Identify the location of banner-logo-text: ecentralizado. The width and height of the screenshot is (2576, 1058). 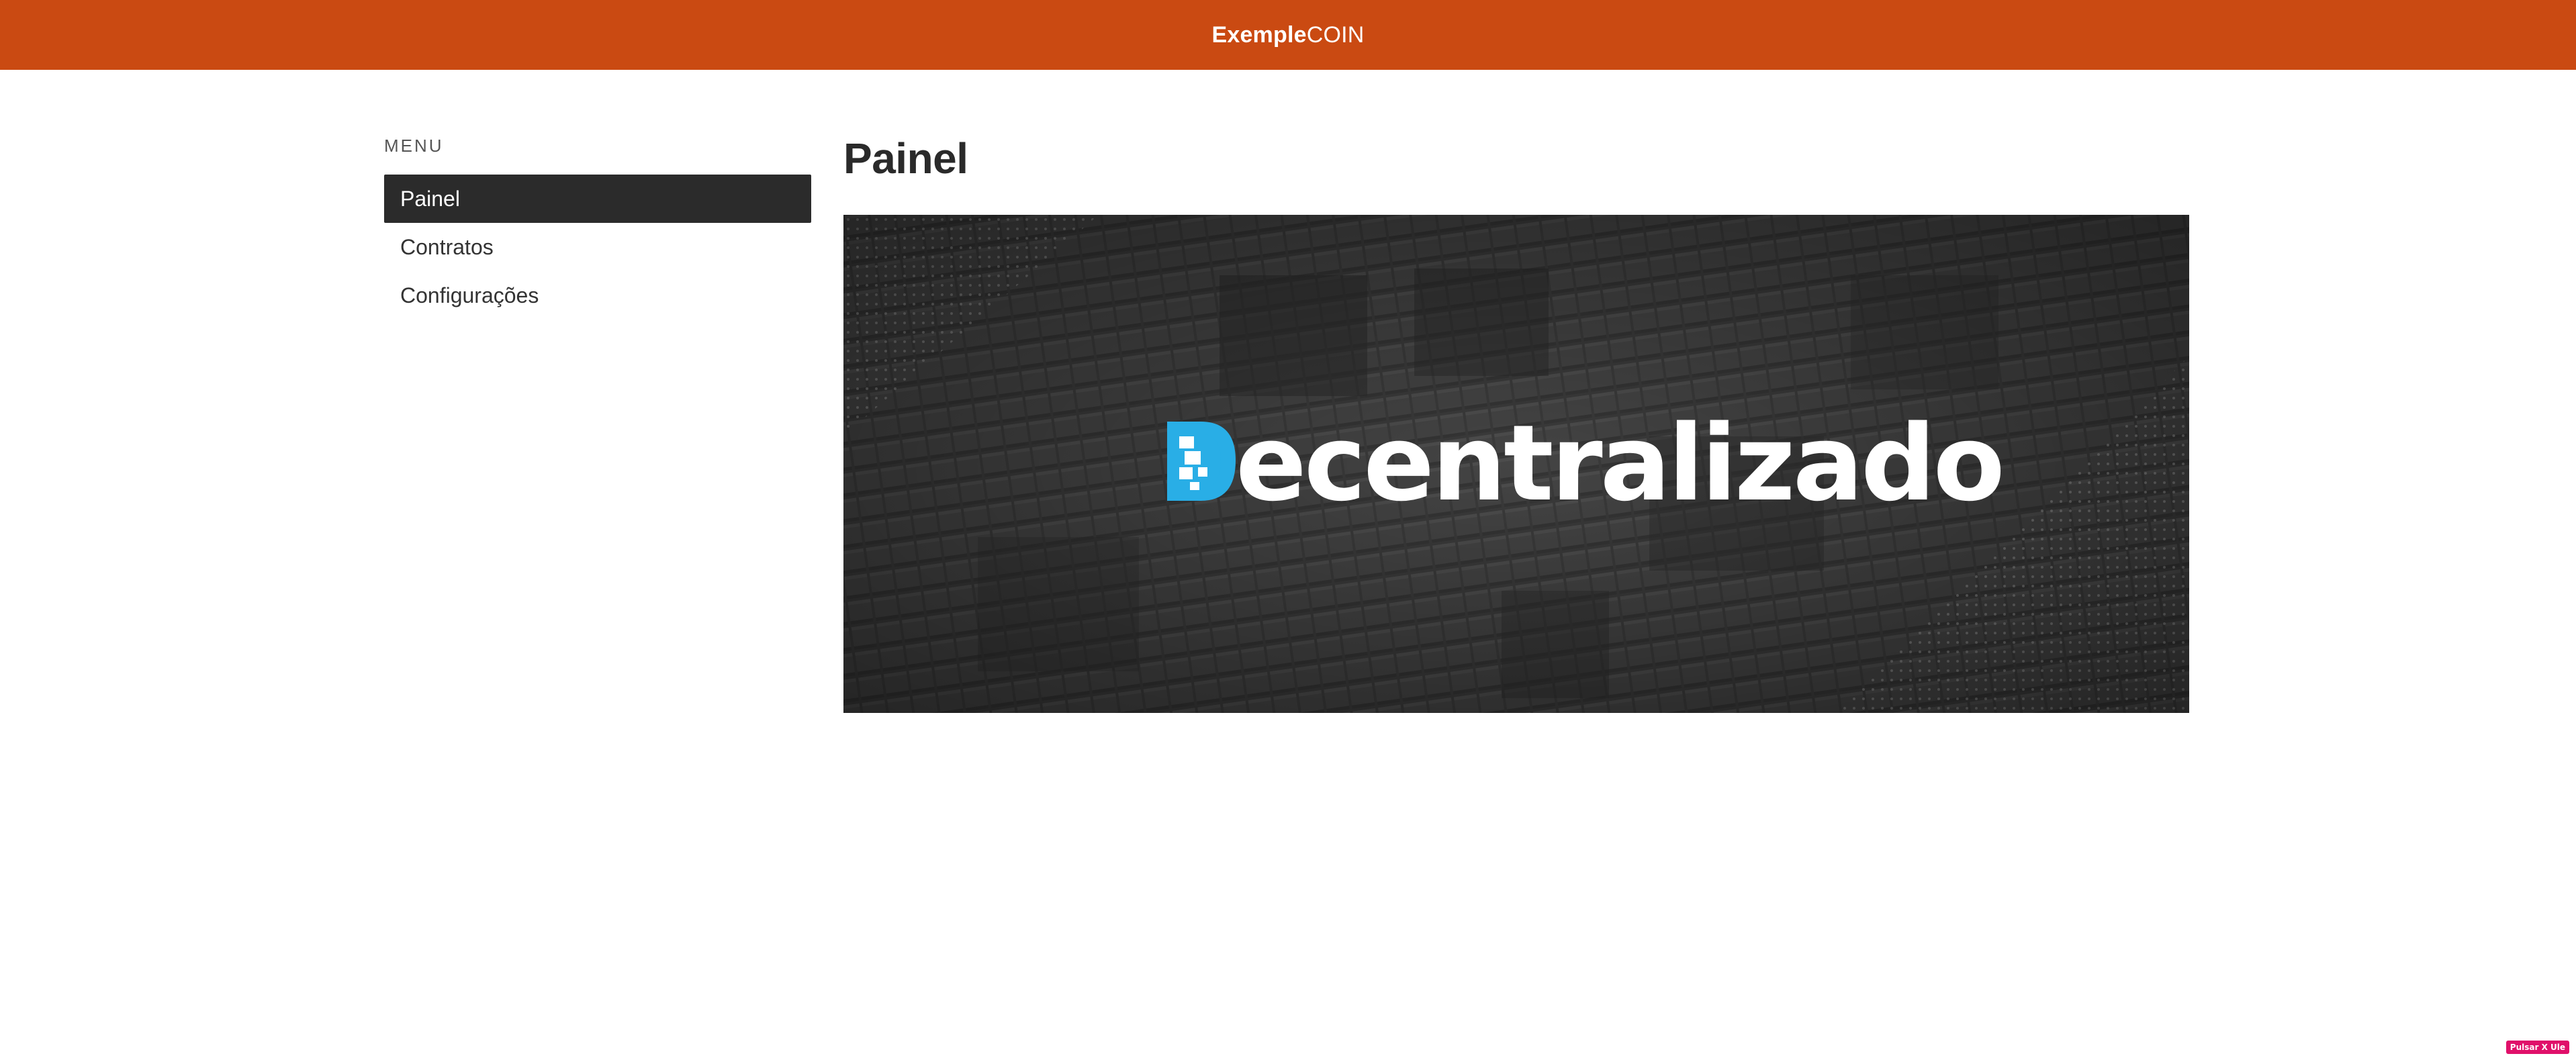
(1619, 463).